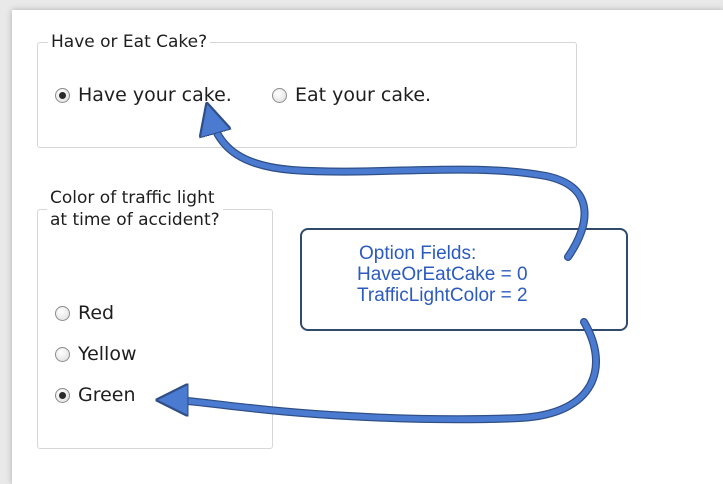 This screenshot has width=723, height=484. What do you see at coordinates (135, 220) in the screenshot?
I see `traffic-light-legend-line2: at time of accident?` at bounding box center [135, 220].